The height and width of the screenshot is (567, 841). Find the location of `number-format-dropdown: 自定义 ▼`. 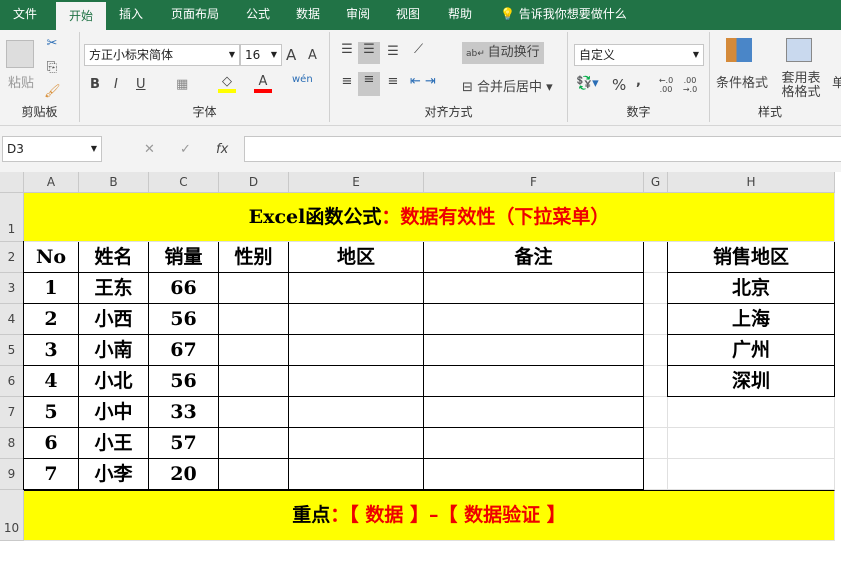

number-format-dropdown: 自定义 ▼ is located at coordinates (639, 55).